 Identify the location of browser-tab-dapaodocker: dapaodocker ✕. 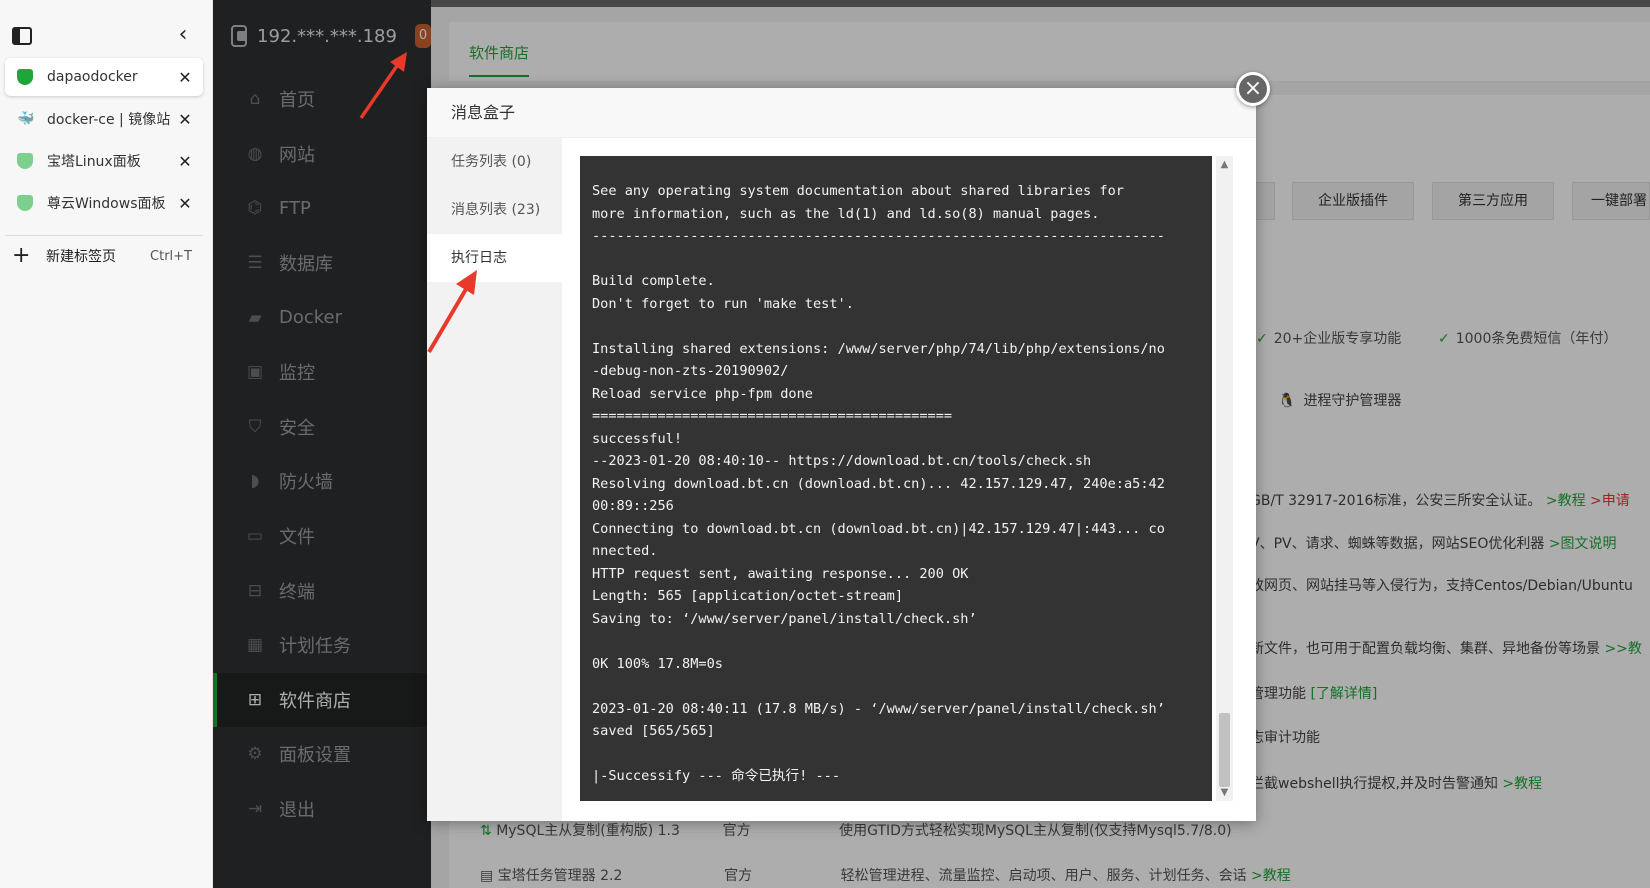
(104, 77).